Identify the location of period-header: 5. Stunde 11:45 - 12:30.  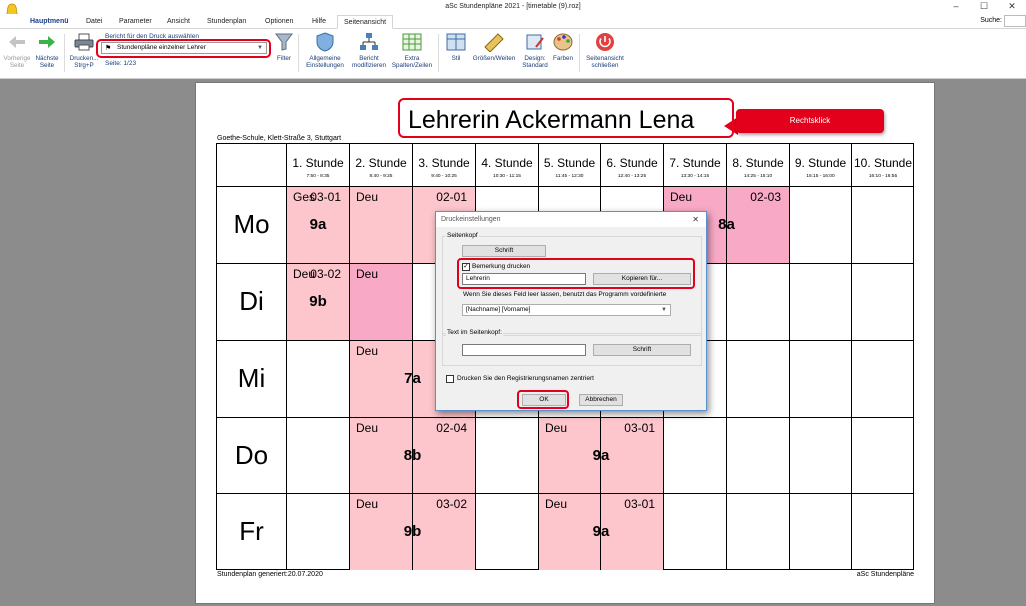
(569, 164).